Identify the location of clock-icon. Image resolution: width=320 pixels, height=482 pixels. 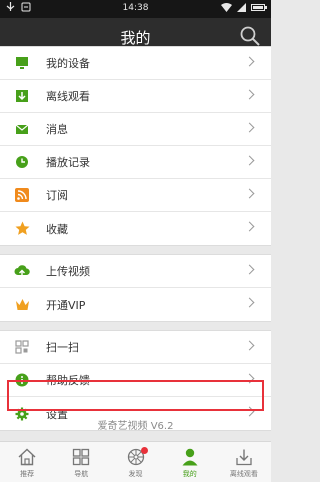
(22, 162).